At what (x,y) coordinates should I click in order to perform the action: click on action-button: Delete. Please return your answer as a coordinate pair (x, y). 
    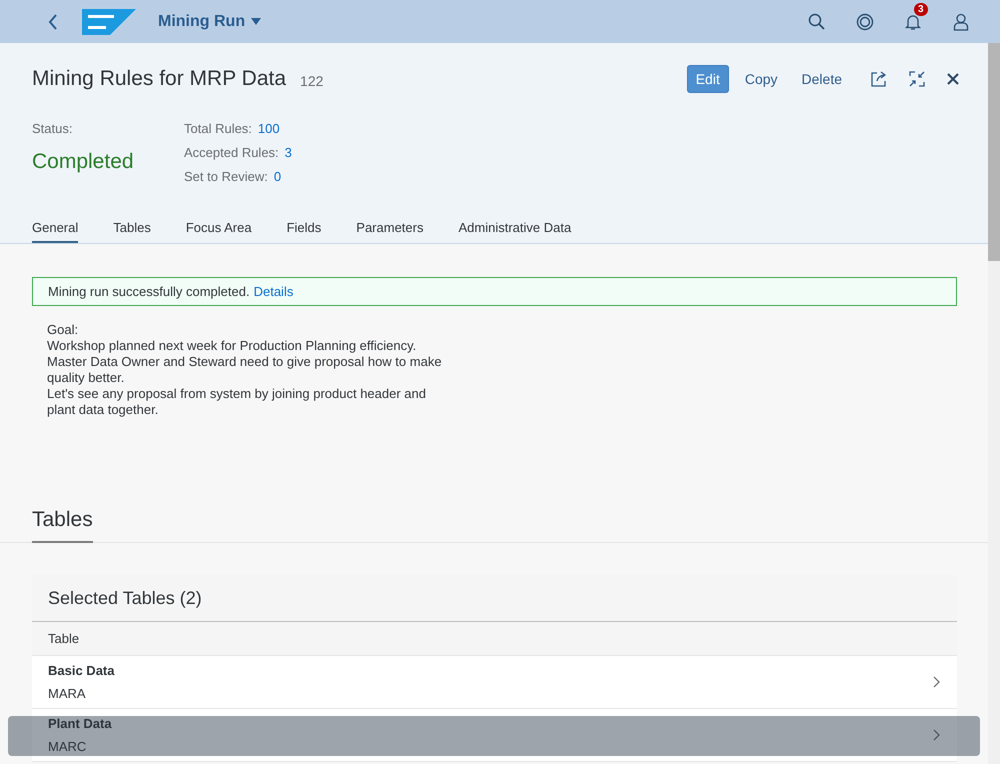
    Looking at the image, I should click on (822, 79).